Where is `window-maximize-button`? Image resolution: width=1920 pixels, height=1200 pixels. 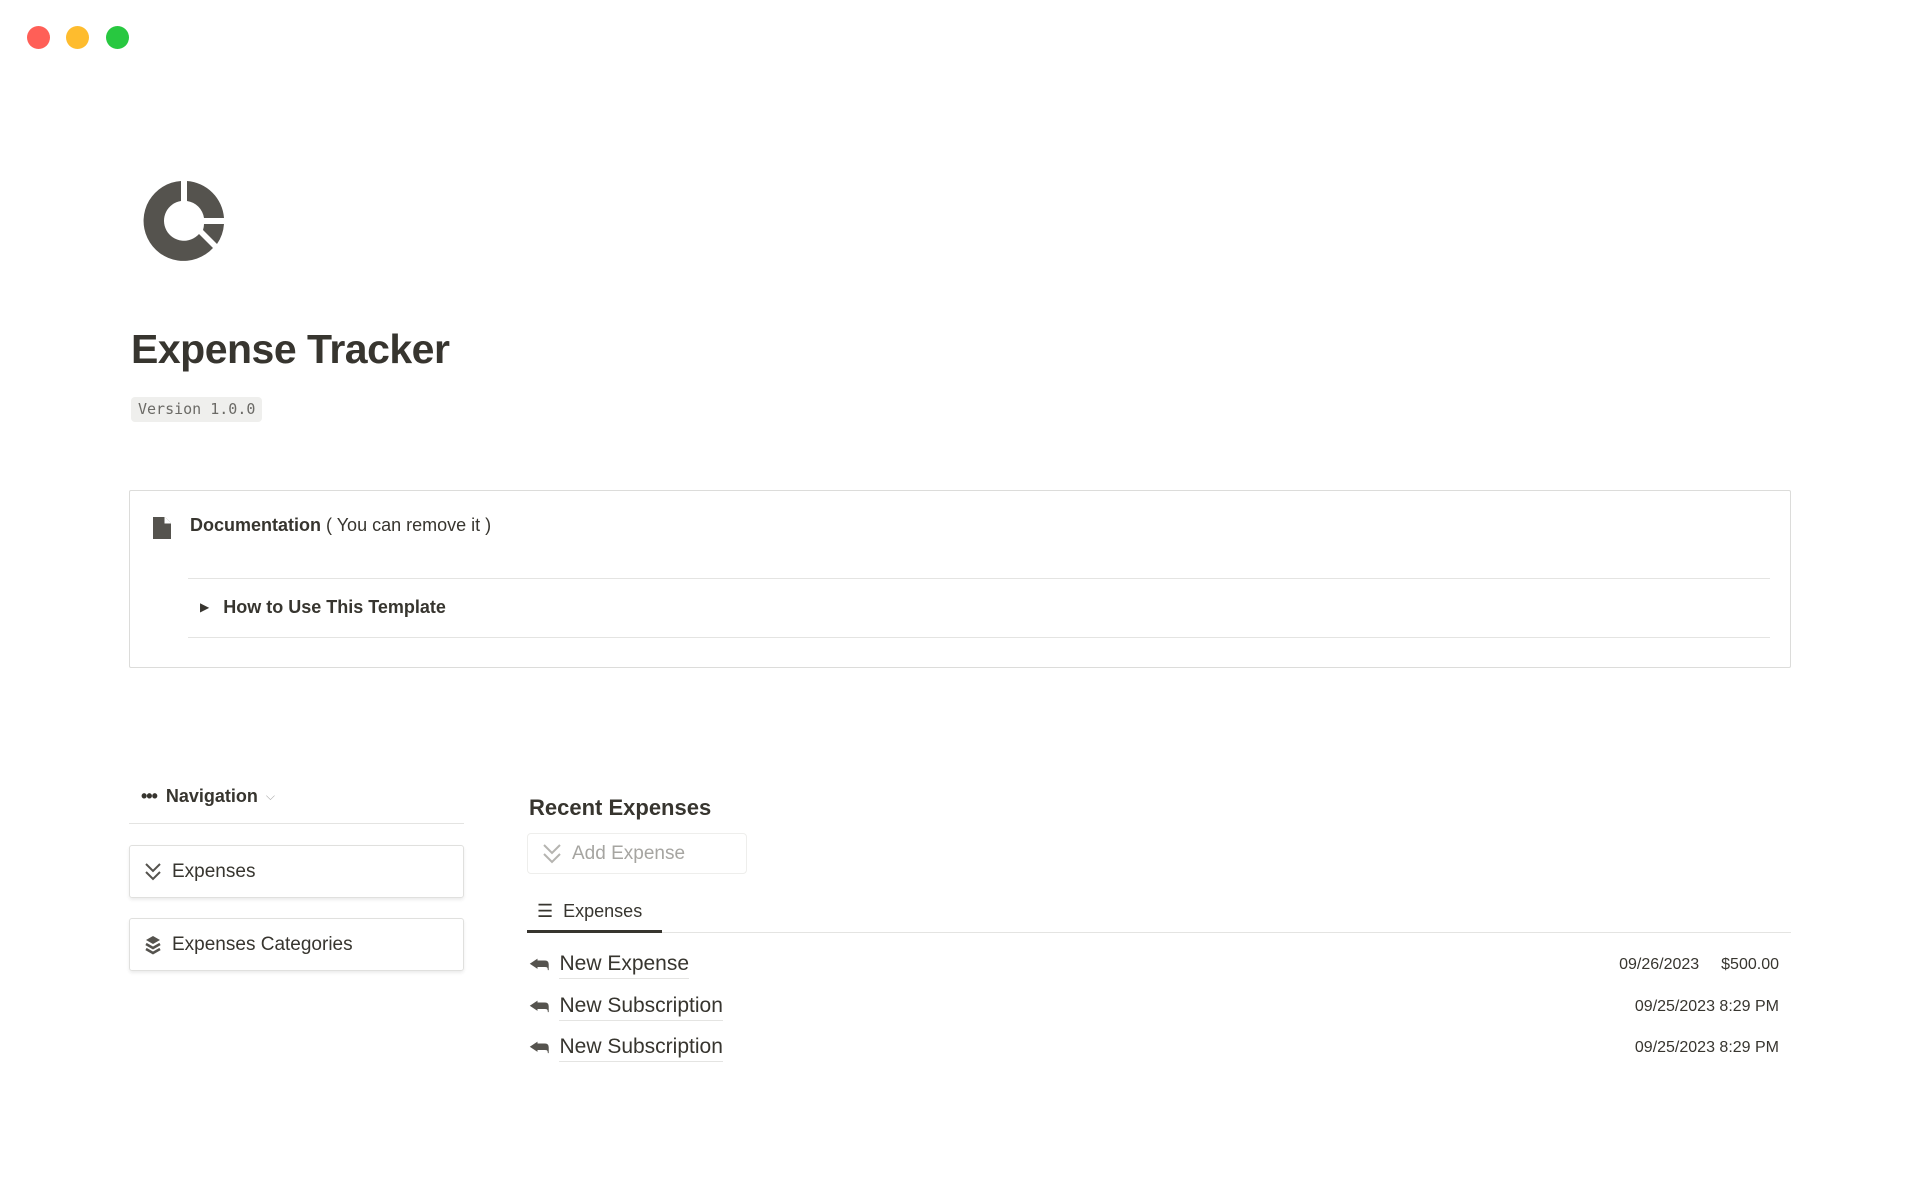
window-maximize-button is located at coordinates (117, 37).